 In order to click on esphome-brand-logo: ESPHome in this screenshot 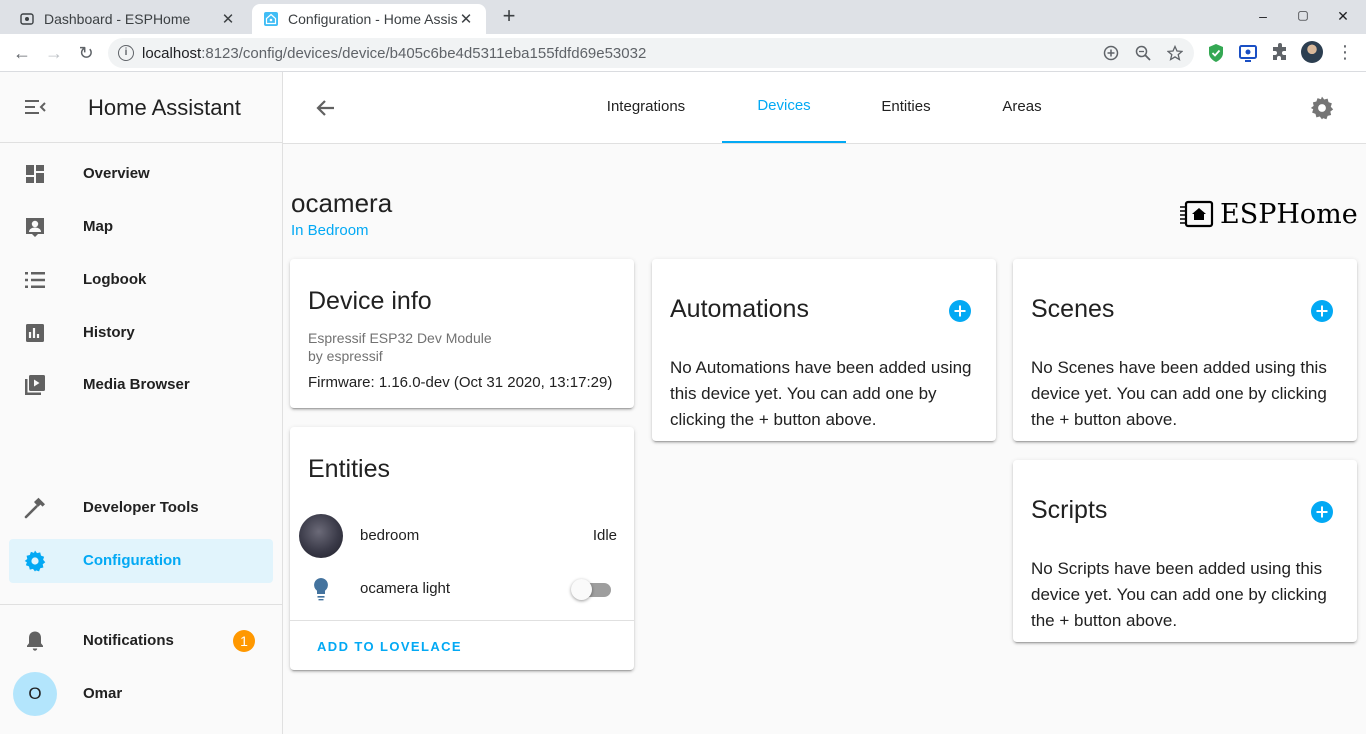, I will do `click(1268, 214)`.